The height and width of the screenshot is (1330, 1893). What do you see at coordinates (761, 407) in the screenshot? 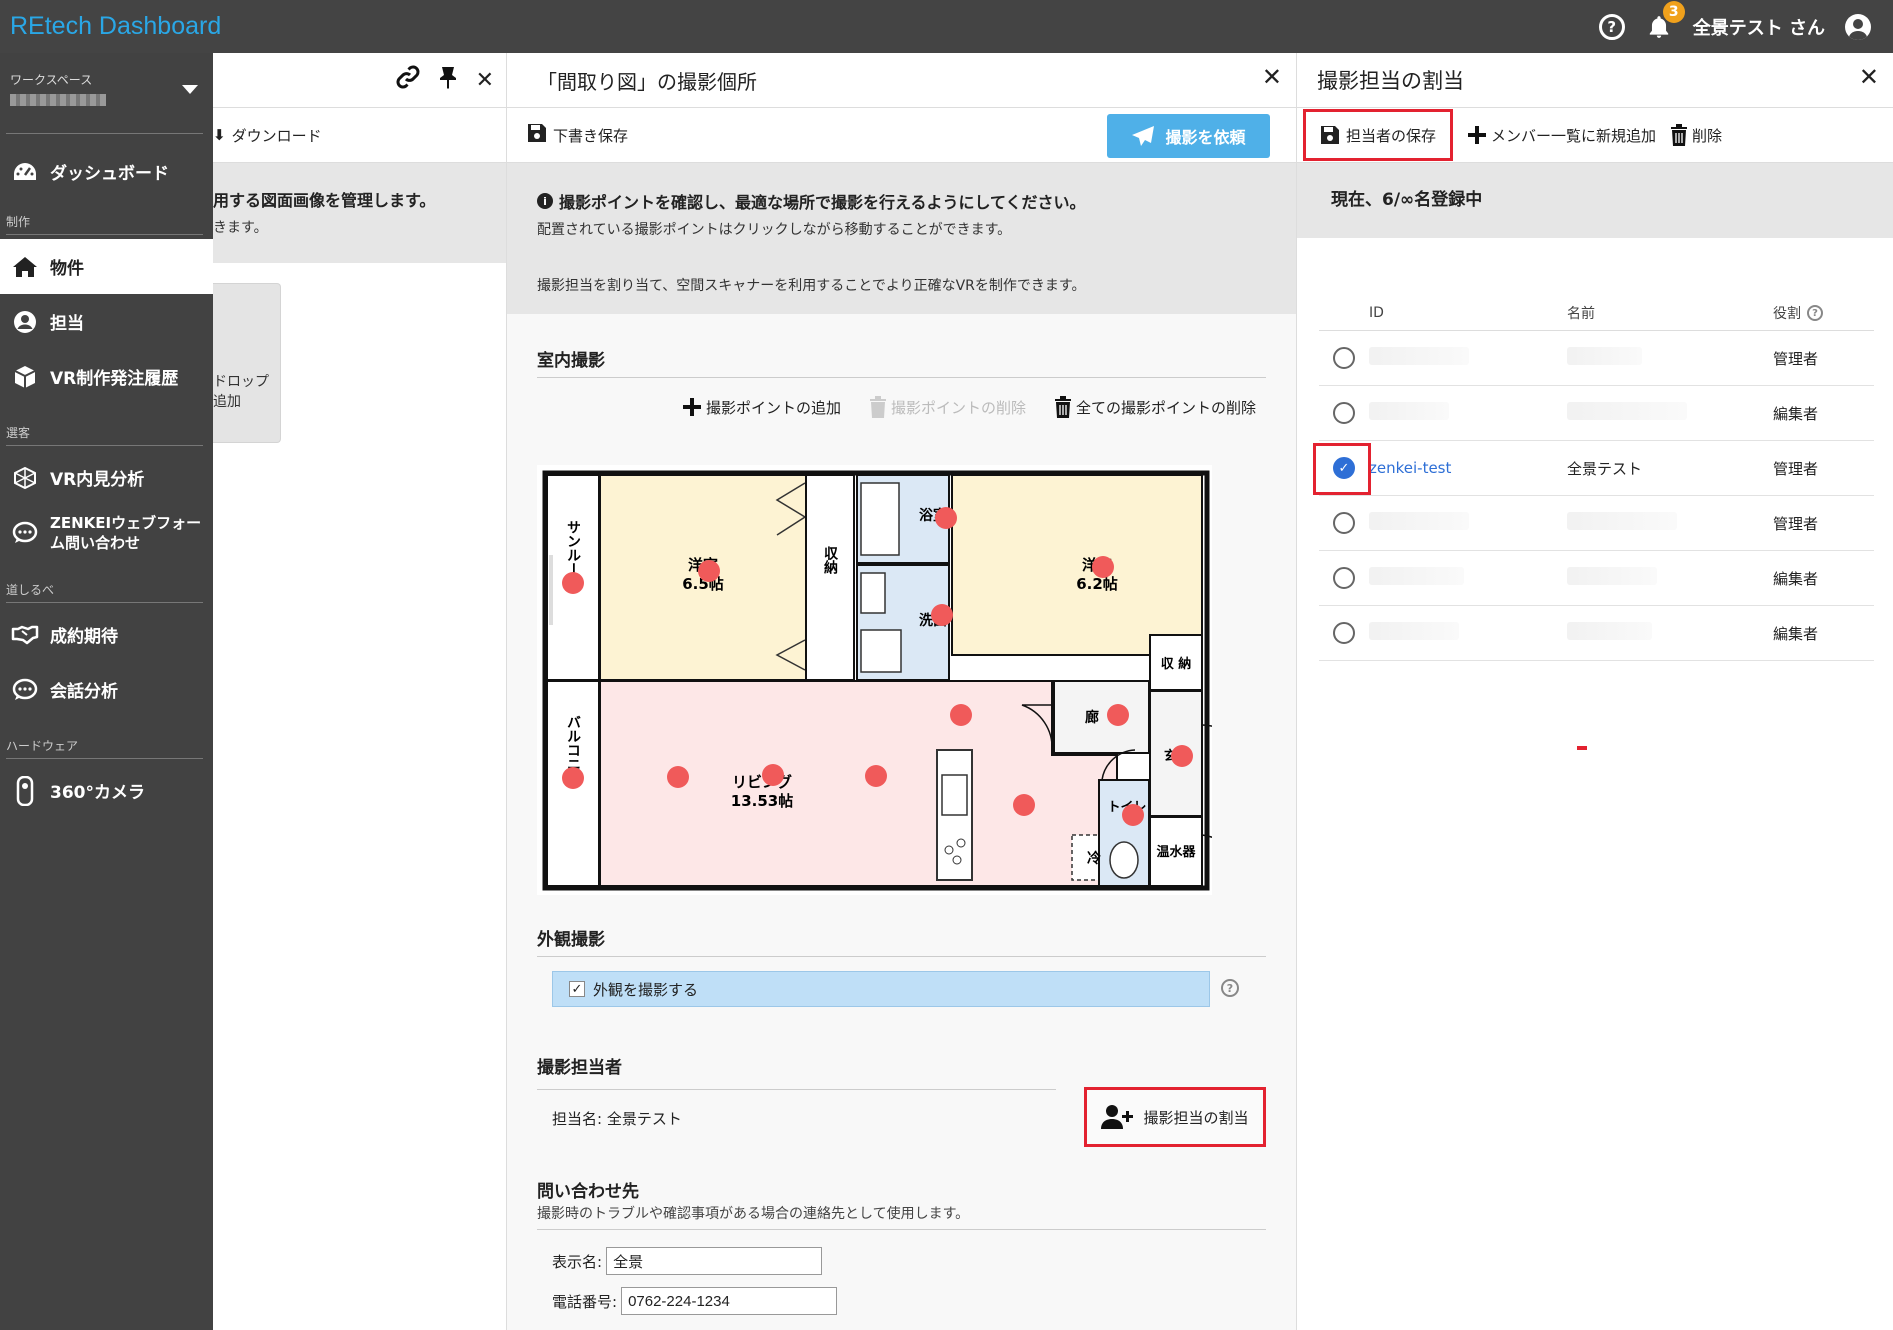
I see `add-point-button: 撮影ポイントの追加` at bounding box center [761, 407].